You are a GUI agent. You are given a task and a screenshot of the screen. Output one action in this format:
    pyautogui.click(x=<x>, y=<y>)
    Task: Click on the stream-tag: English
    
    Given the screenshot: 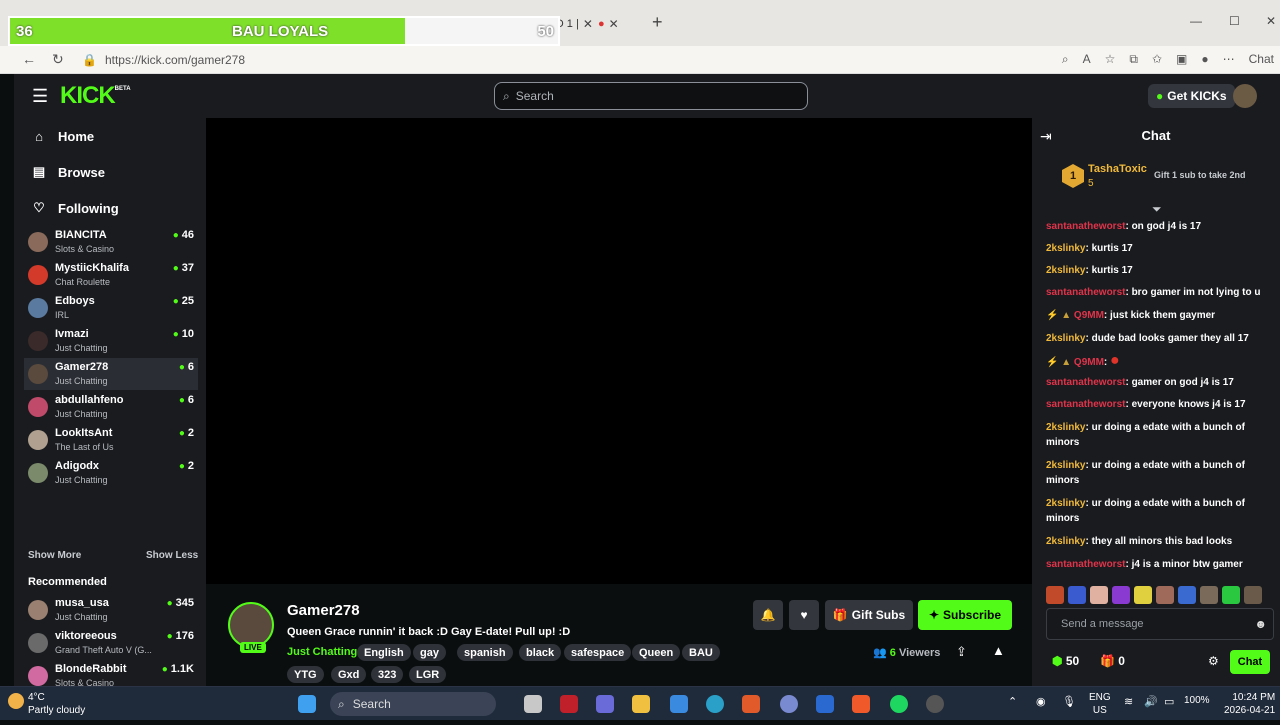 What is the action you would take?
    pyautogui.click(x=384, y=652)
    